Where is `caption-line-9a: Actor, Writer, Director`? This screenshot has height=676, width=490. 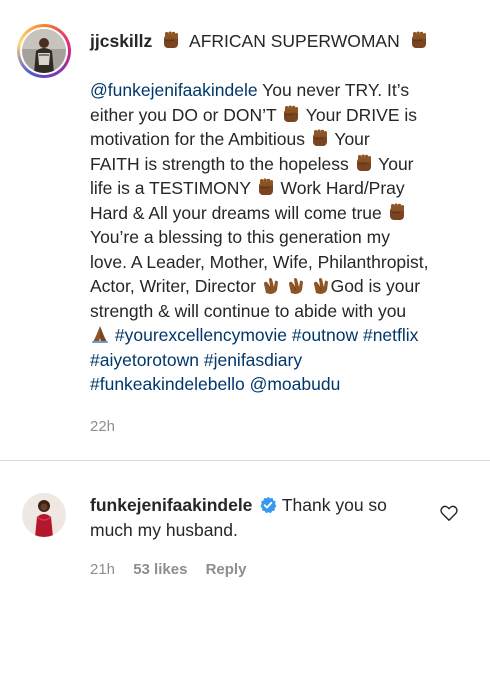 caption-line-9a: Actor, Writer, Director is located at coordinates (175, 286).